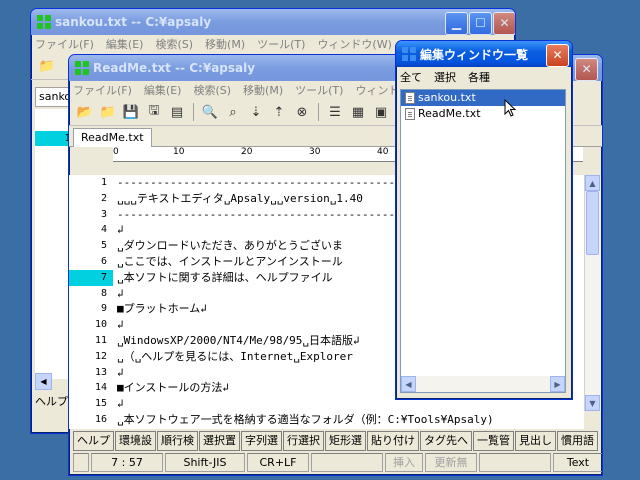 The image size is (640, 480). I want to click on document-icon: ☰, so click(335, 112).